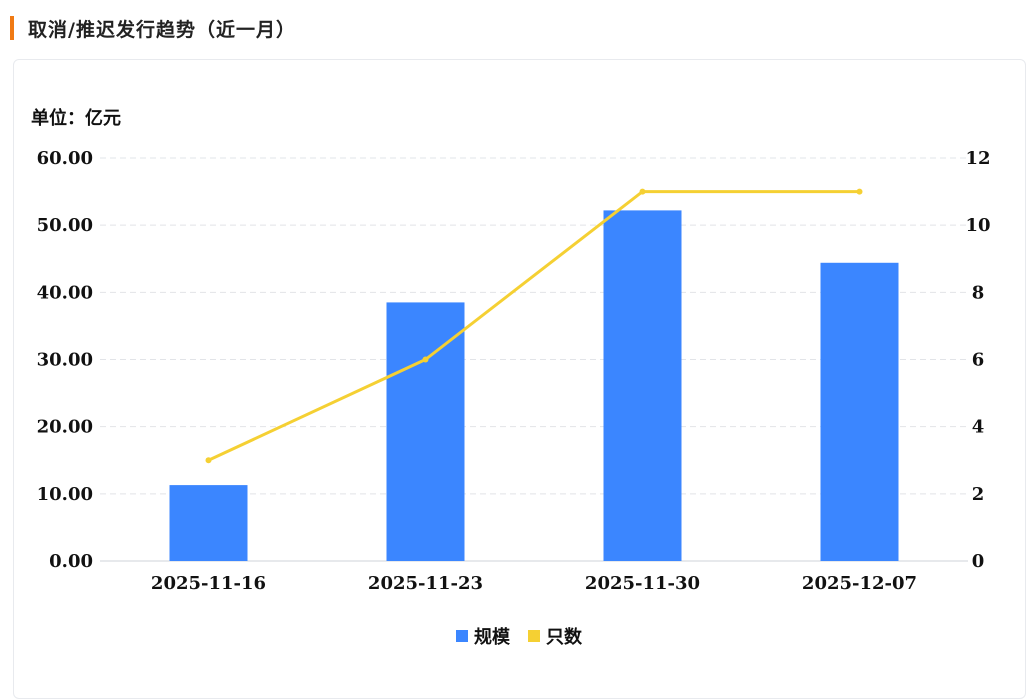 The height and width of the screenshot is (699, 1028). What do you see at coordinates (977, 158) in the screenshot?
I see `right-axis-tick-label: 12` at bounding box center [977, 158].